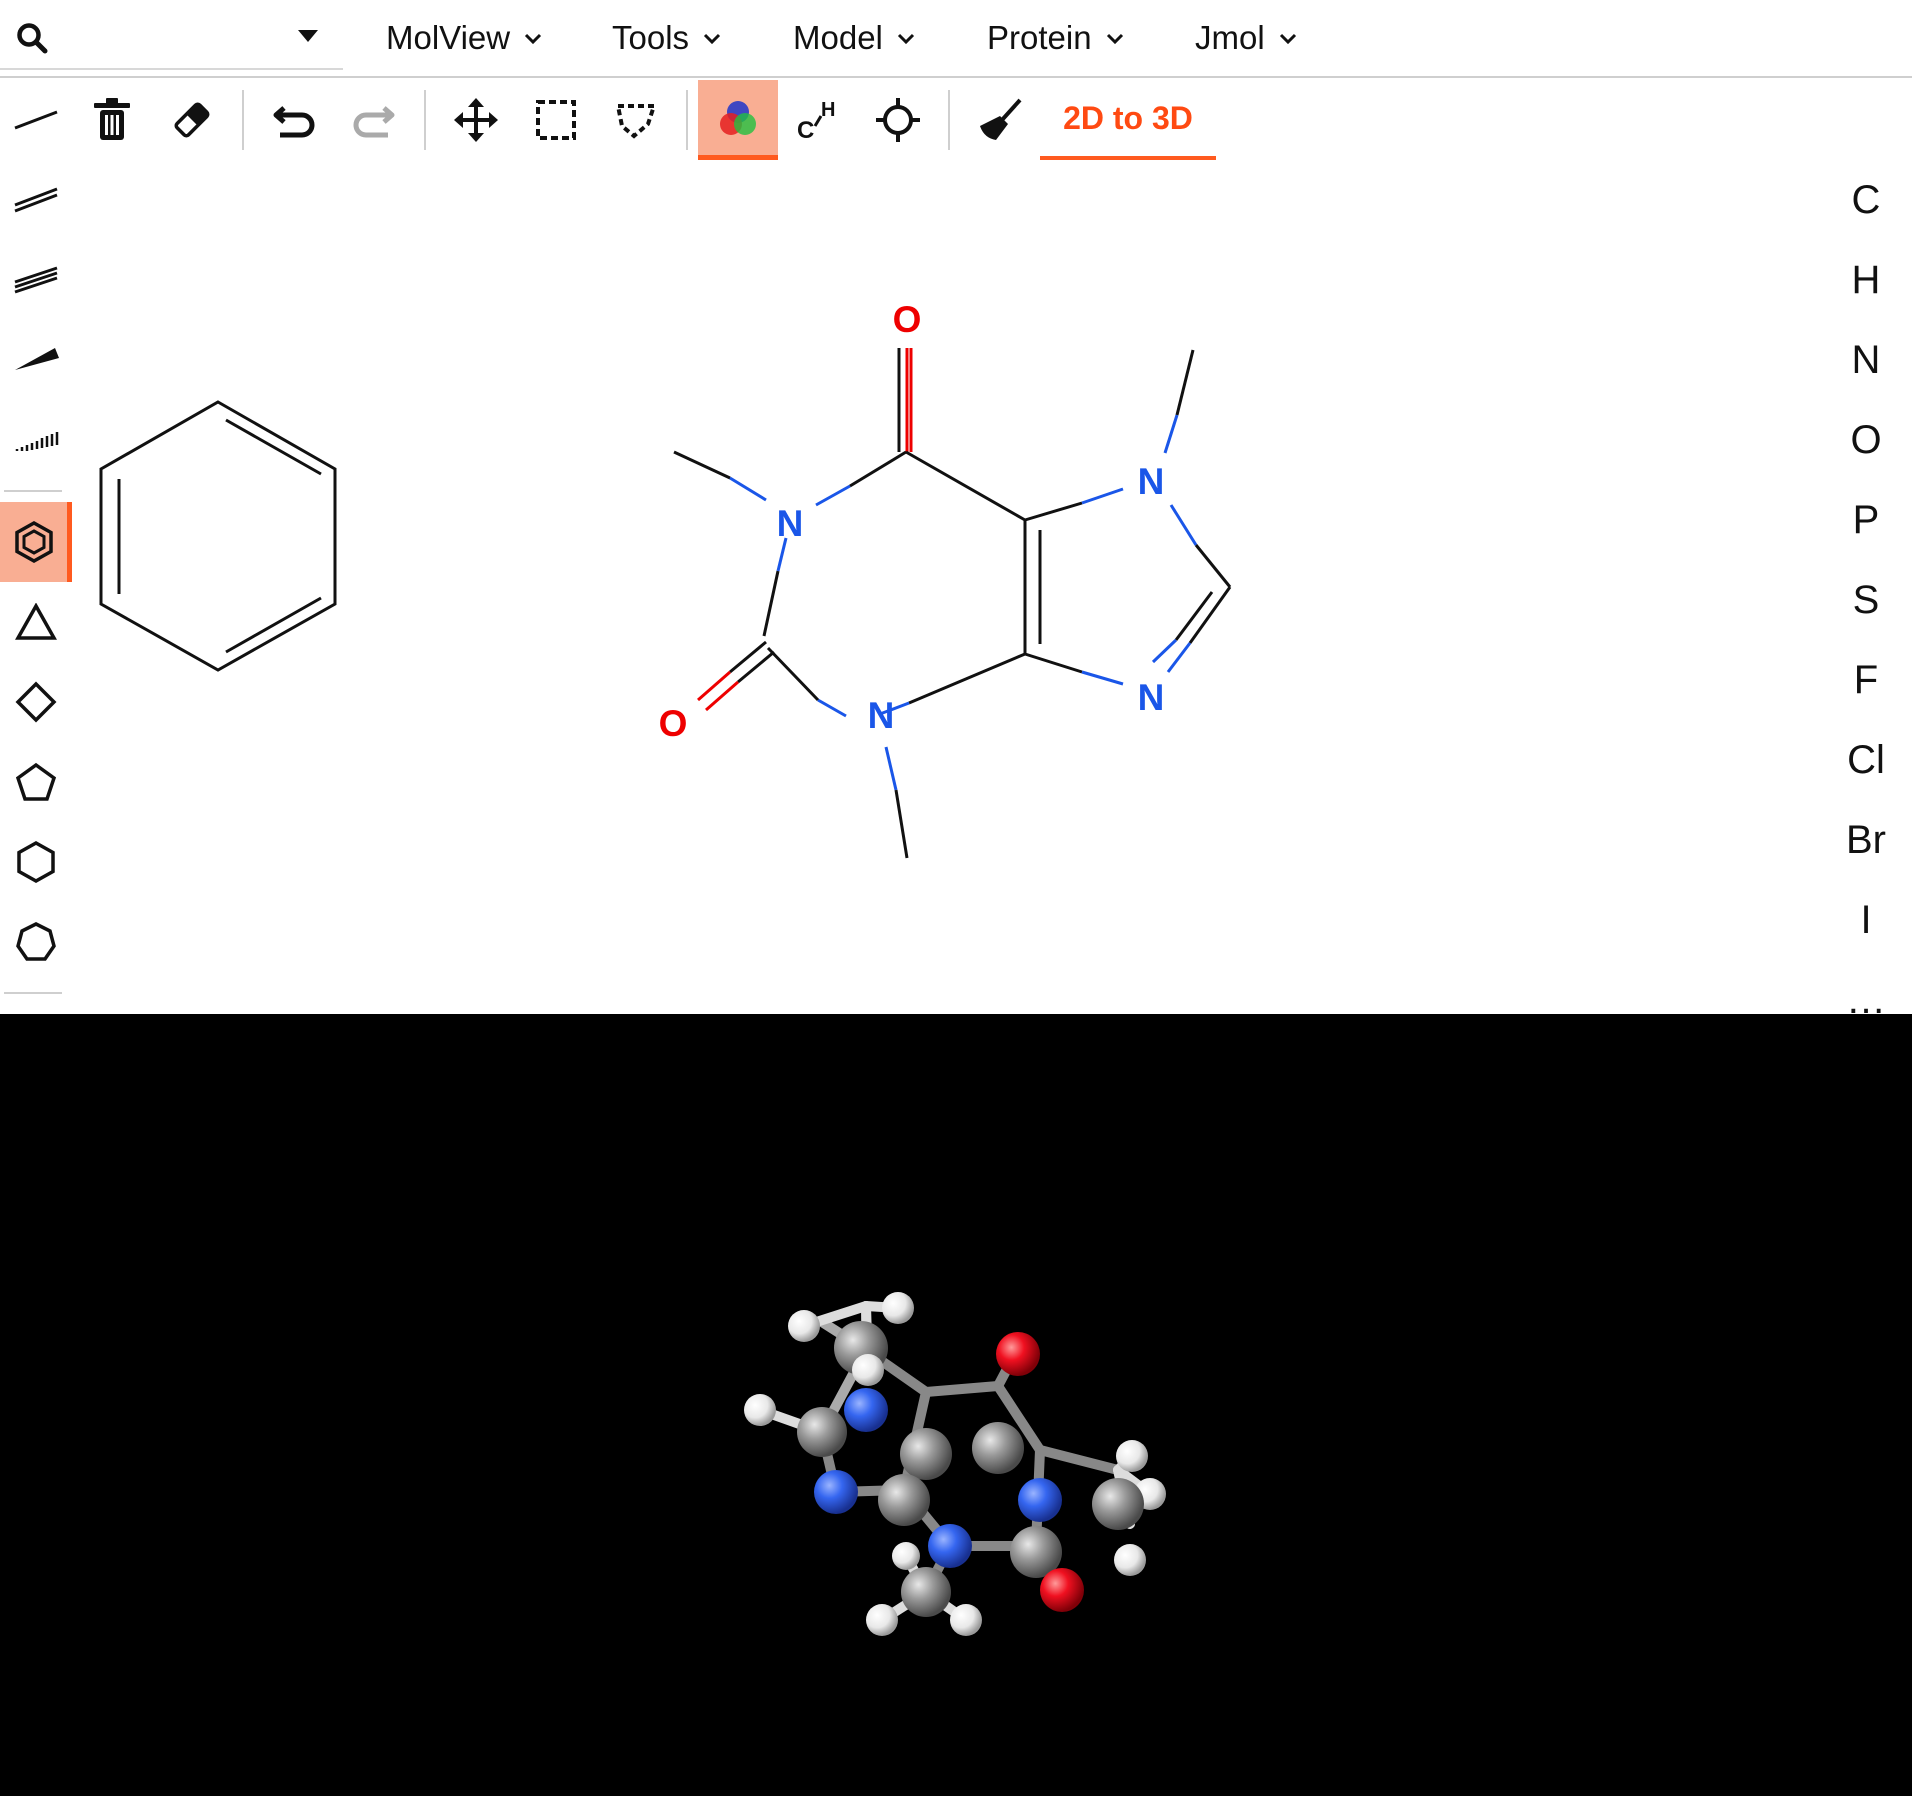 This screenshot has width=1912, height=1801. Describe the element at coordinates (1039, 37) in the screenshot. I see `menu-label: Protein` at that location.